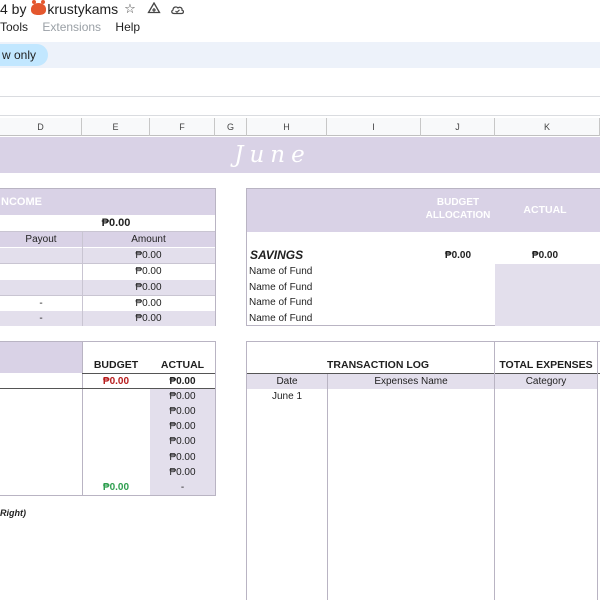  I want to click on savings-label: SAVINGS, so click(277, 255).